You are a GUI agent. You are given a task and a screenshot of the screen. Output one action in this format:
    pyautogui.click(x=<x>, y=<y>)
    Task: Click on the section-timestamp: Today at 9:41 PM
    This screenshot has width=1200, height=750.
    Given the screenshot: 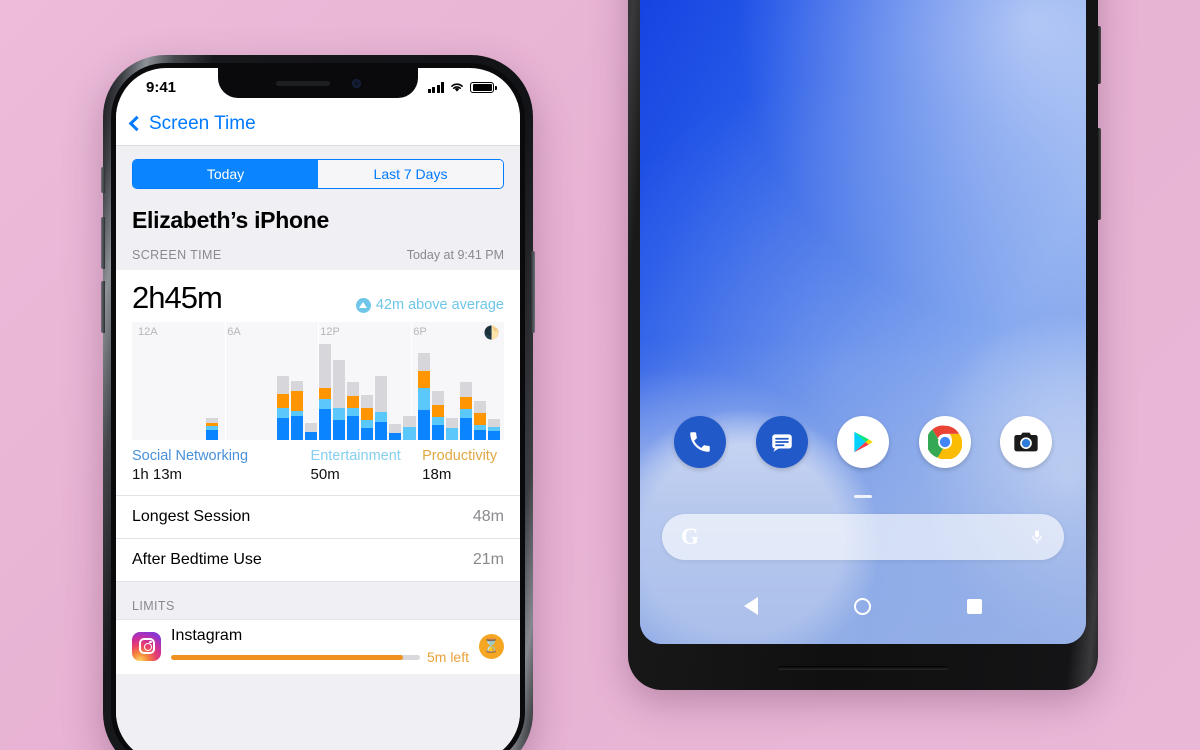 What is the action you would take?
    pyautogui.click(x=455, y=255)
    